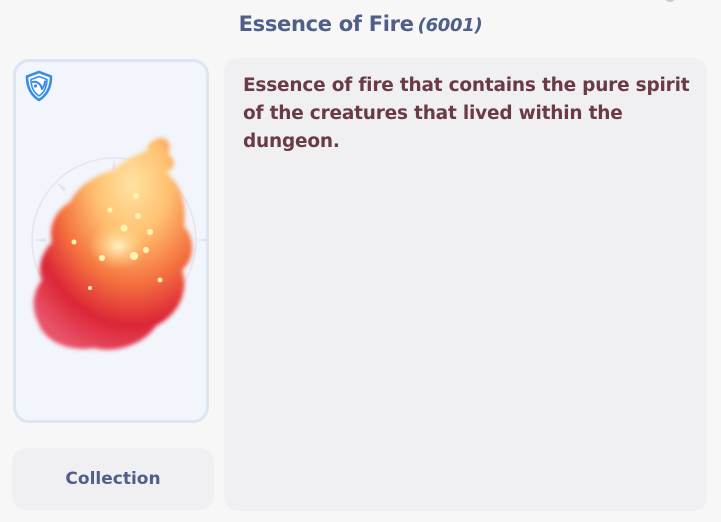 This screenshot has height=522, width=721. I want to click on item-title: Essence of Fire (6001), so click(360, 24).